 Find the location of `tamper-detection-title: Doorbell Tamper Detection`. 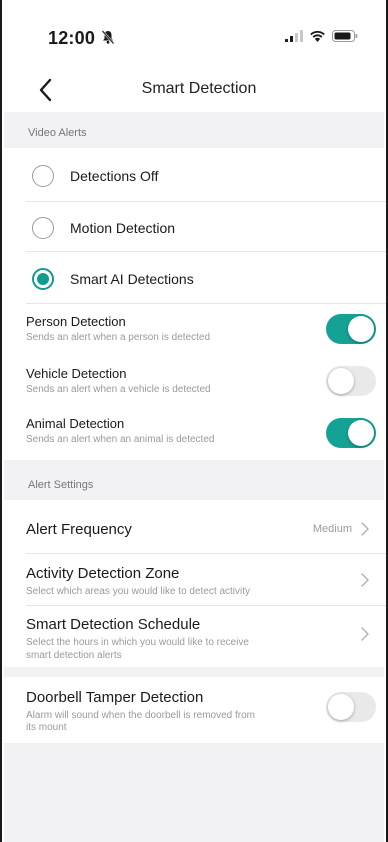

tamper-detection-title: Doorbell Tamper Detection is located at coordinates (115, 697).